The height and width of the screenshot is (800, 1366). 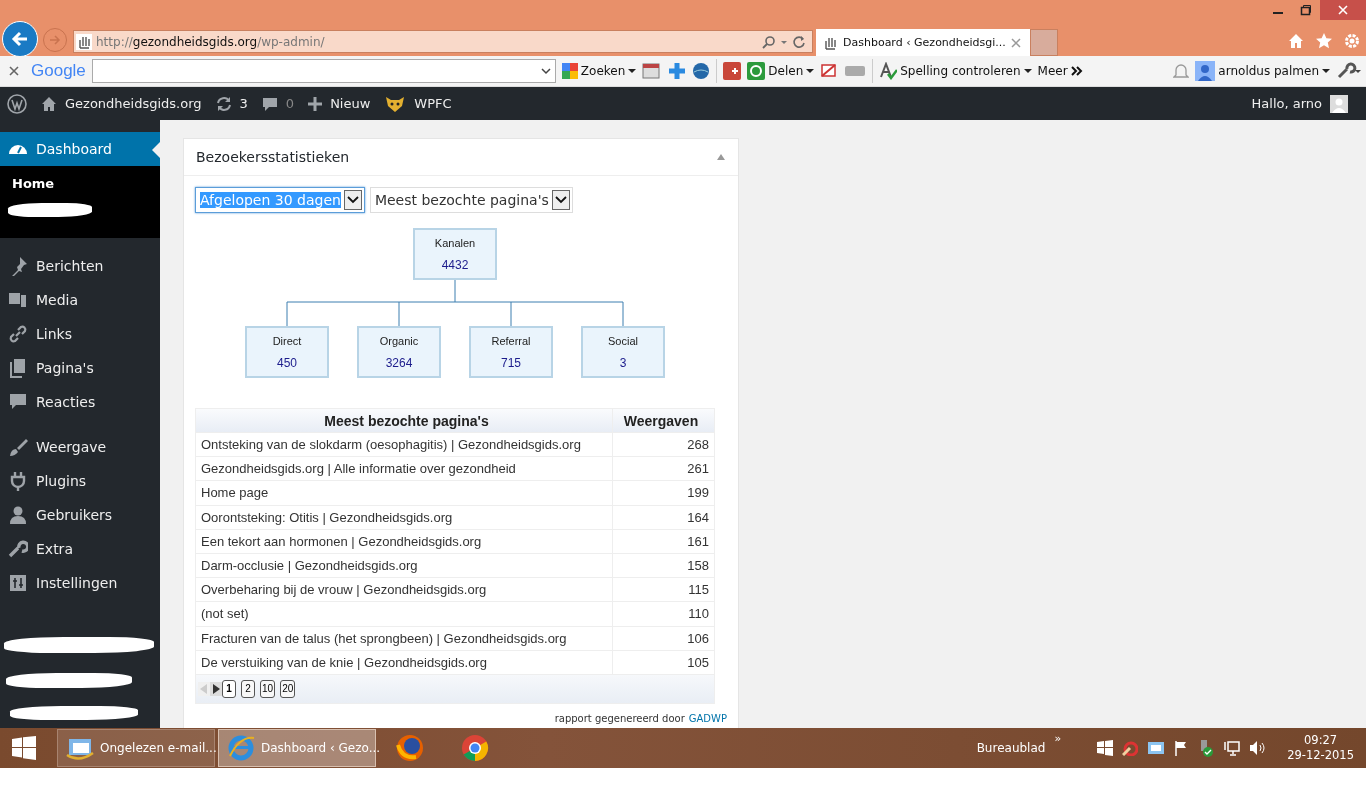 I want to click on toolbar-overflow-button: », so click(x=1058, y=738).